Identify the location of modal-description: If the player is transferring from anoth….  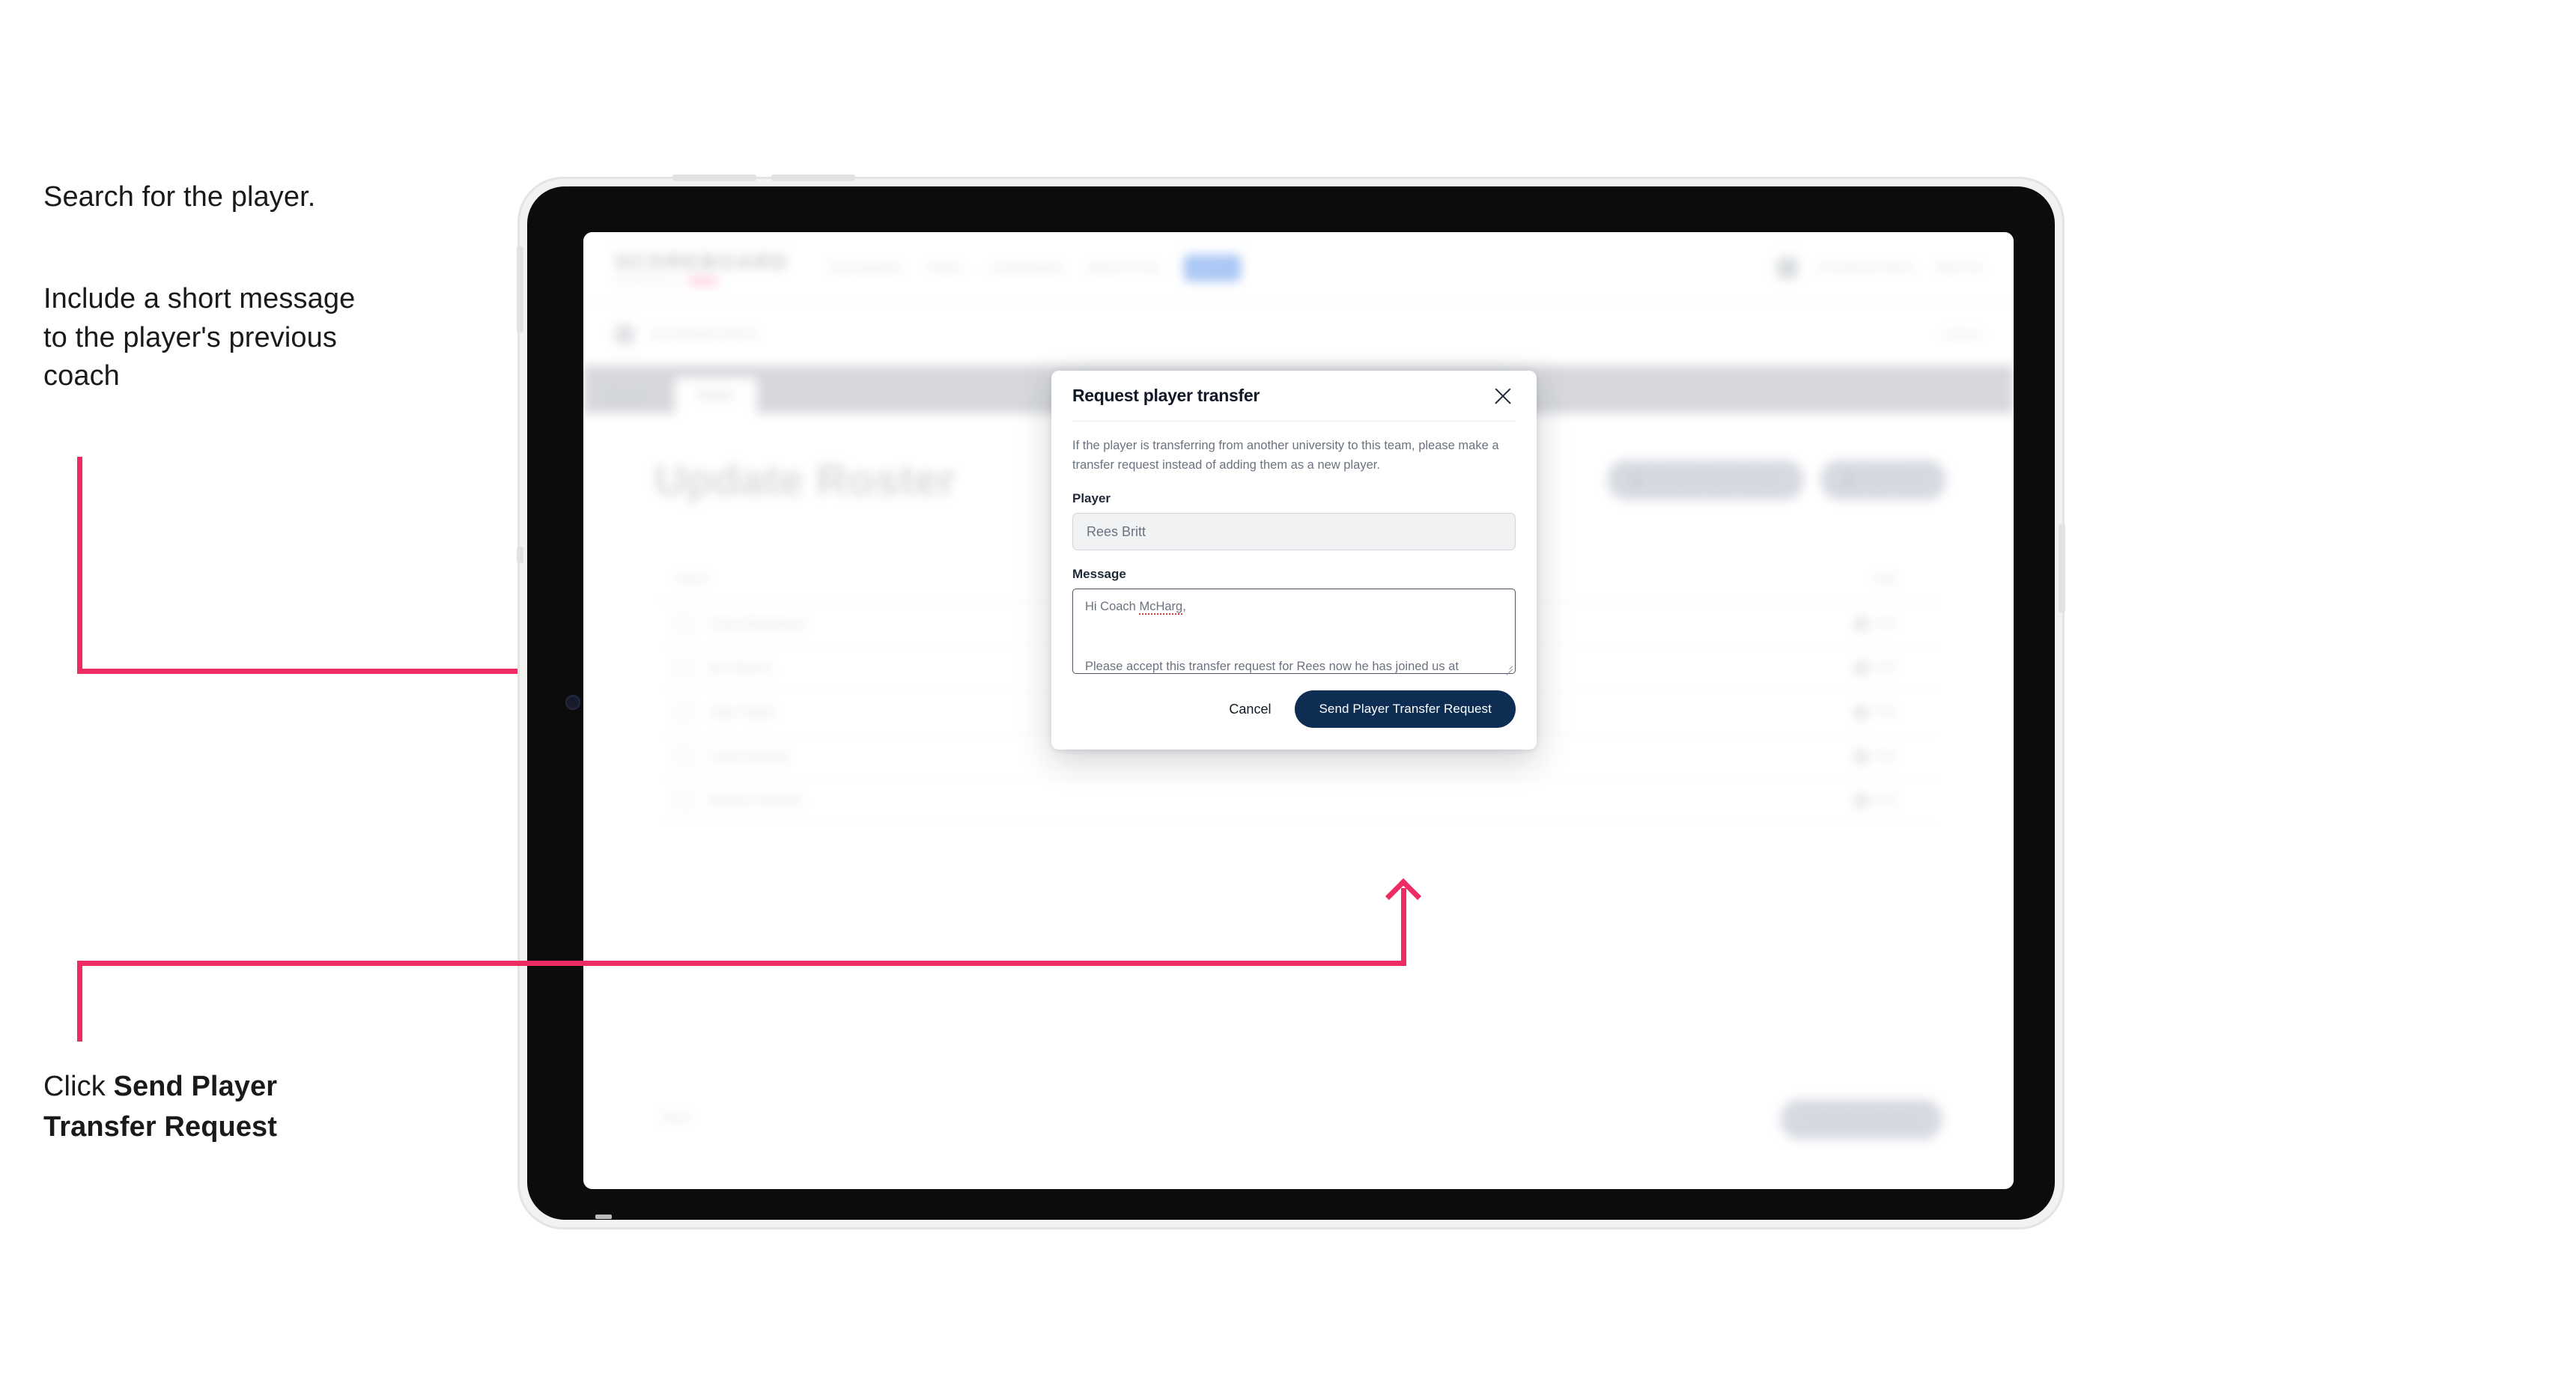
(1285, 455).